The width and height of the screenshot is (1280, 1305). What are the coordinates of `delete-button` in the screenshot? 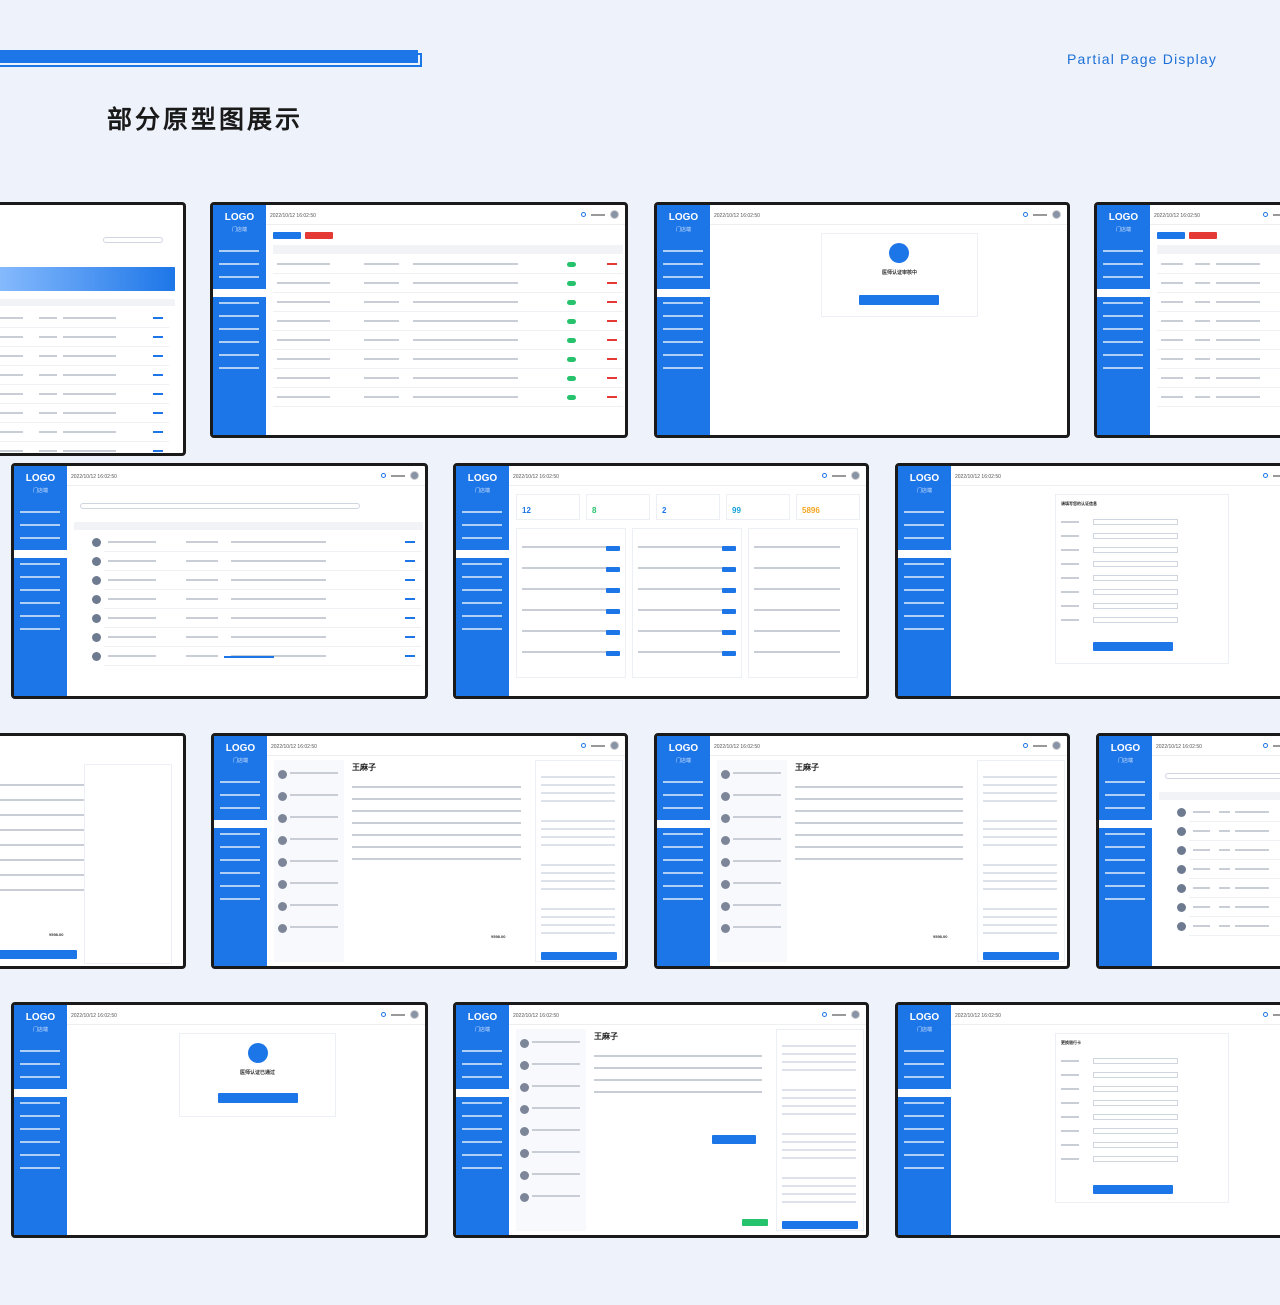 It's located at (1203, 235).